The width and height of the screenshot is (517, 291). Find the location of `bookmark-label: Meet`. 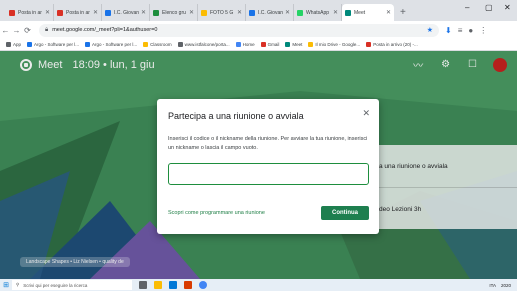

bookmark-label: Meet is located at coordinates (297, 44).